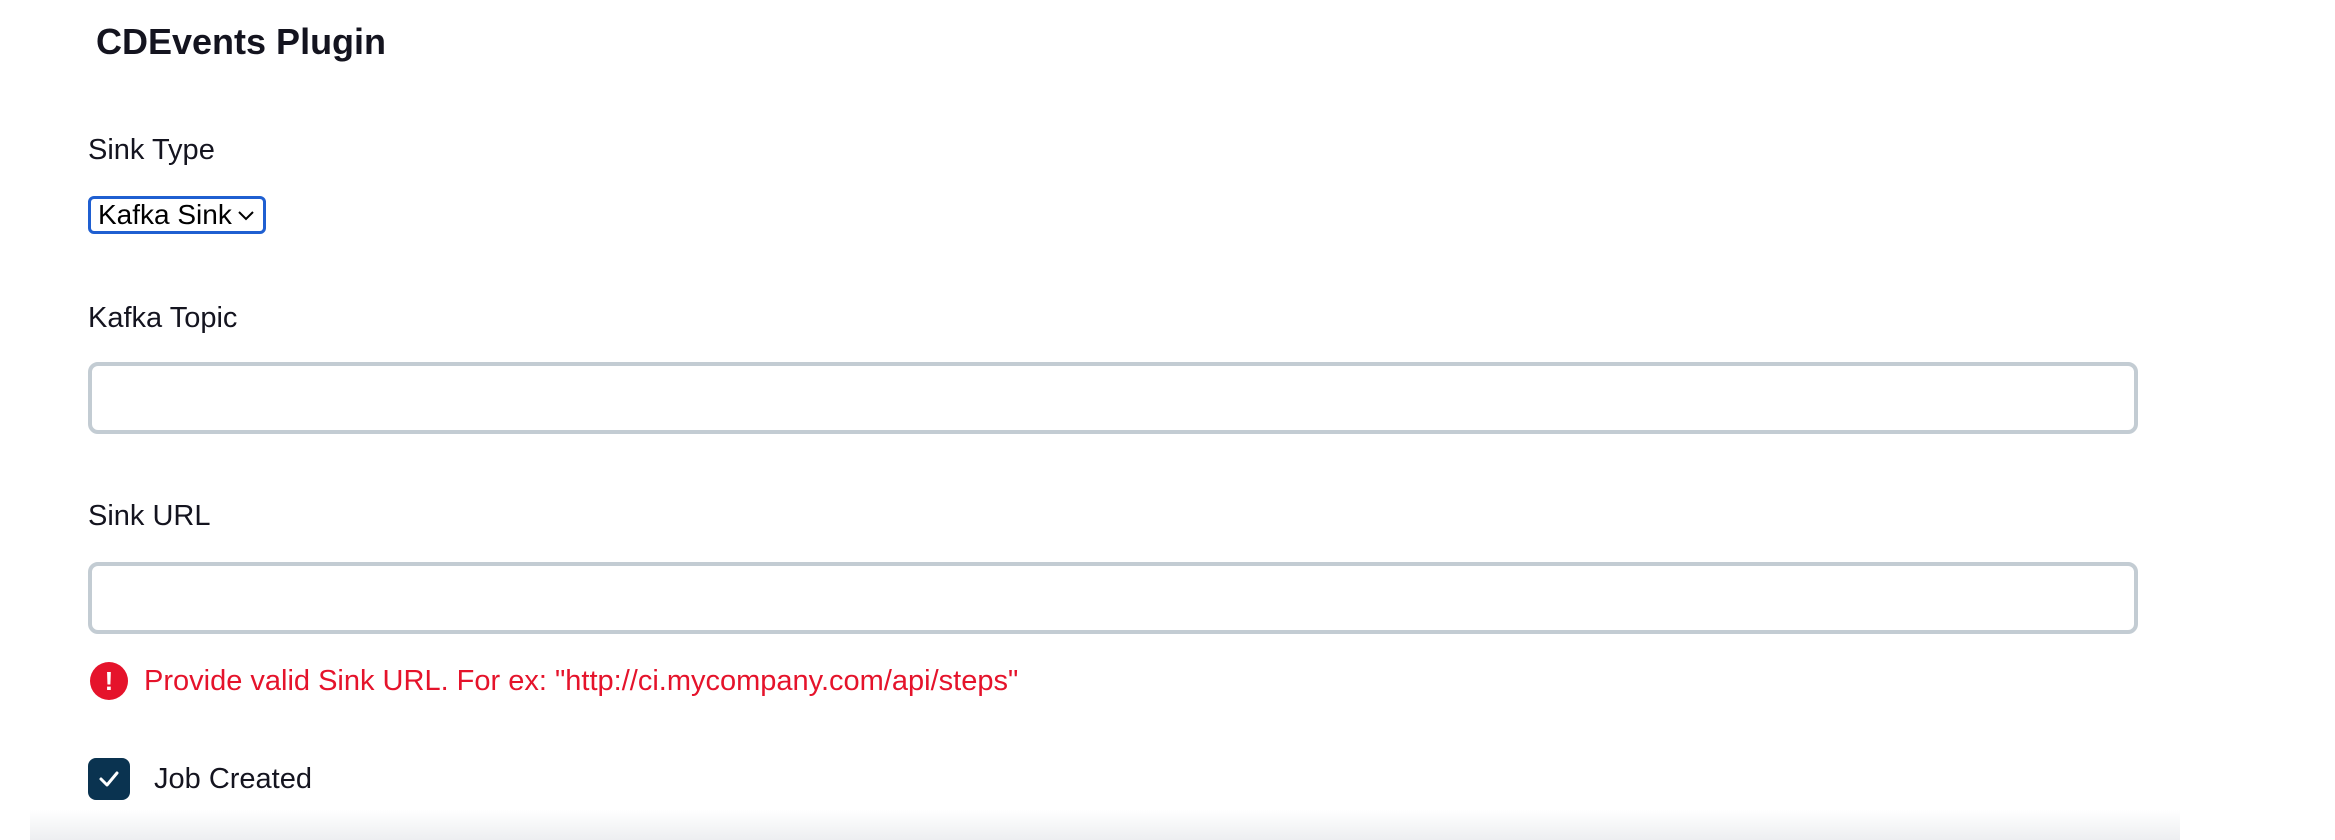  I want to click on error-icon: !, so click(109, 681).